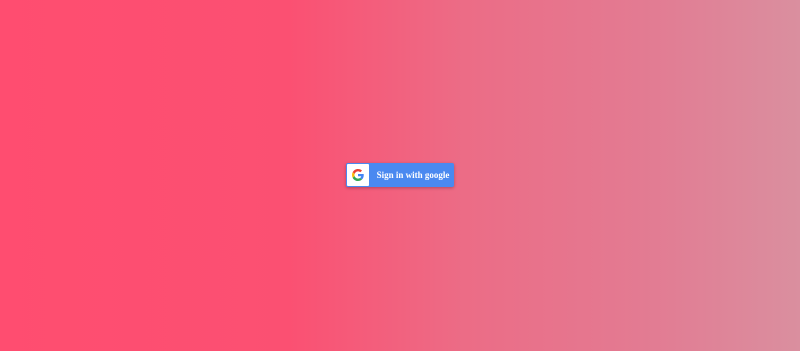 Image resolution: width=800 pixels, height=351 pixels. I want to click on google-signin-button: Sign in with google, so click(400, 175).